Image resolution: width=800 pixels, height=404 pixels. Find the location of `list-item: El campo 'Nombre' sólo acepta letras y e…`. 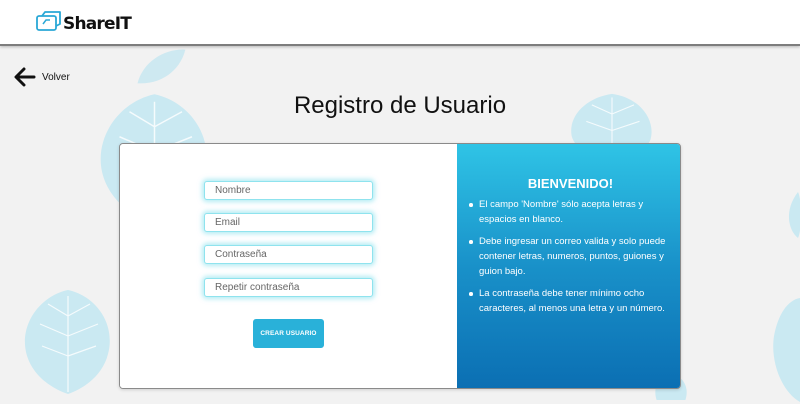

list-item: El campo 'Nombre' sólo acepta letras y e… is located at coordinates (567, 212).